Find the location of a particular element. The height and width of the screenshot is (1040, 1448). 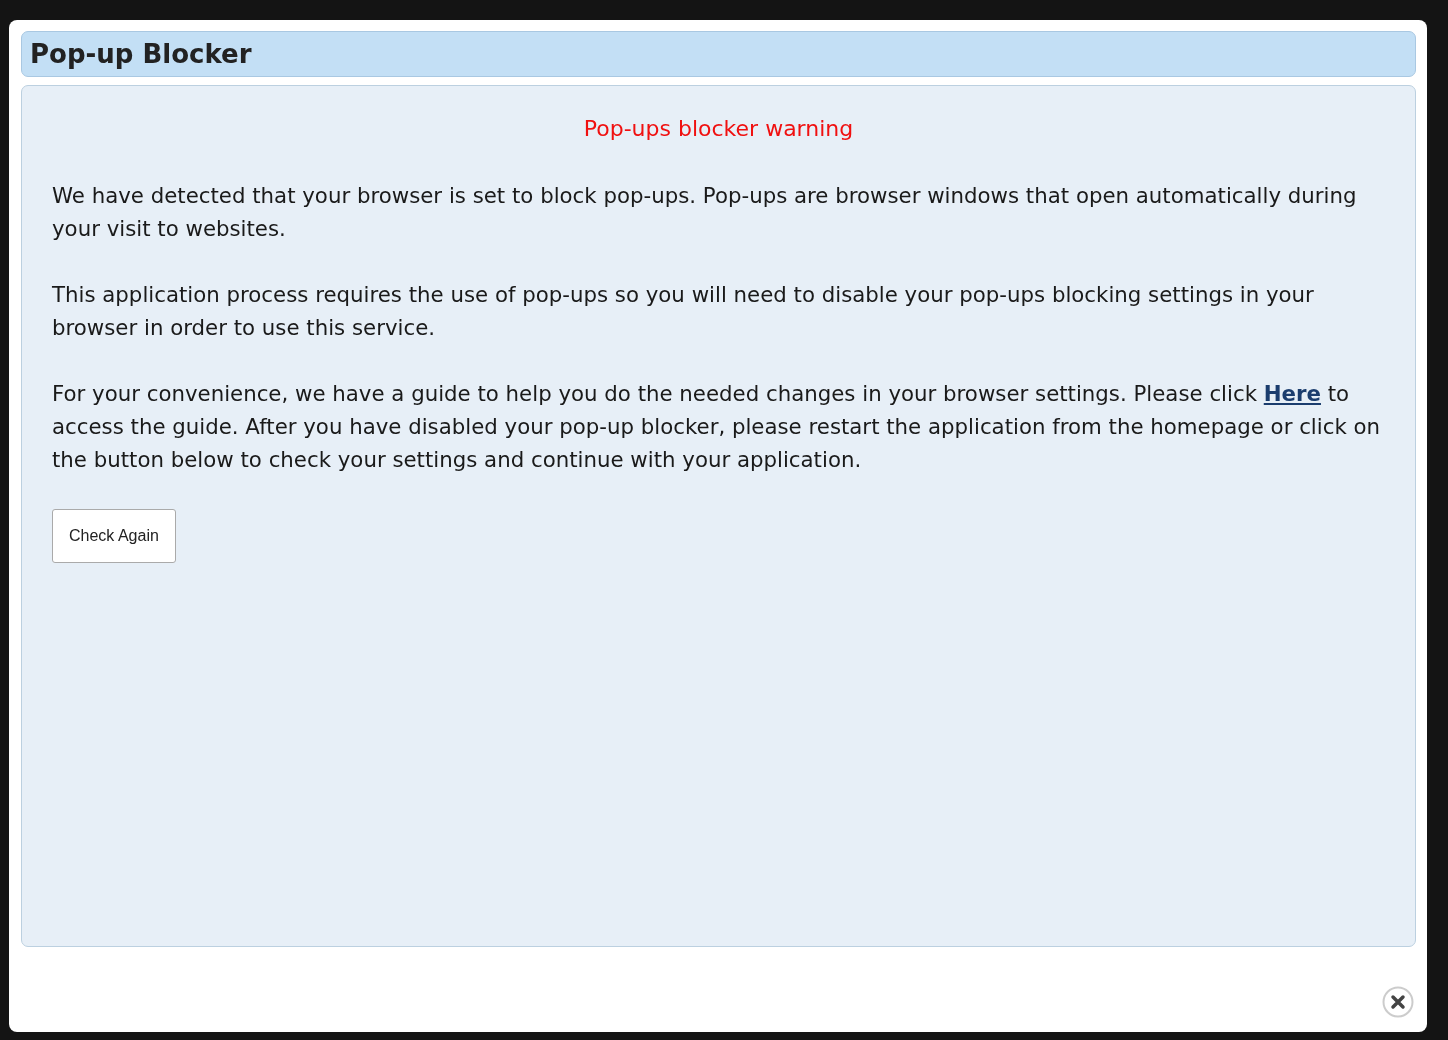

close-icon is located at coordinates (1398, 1002).